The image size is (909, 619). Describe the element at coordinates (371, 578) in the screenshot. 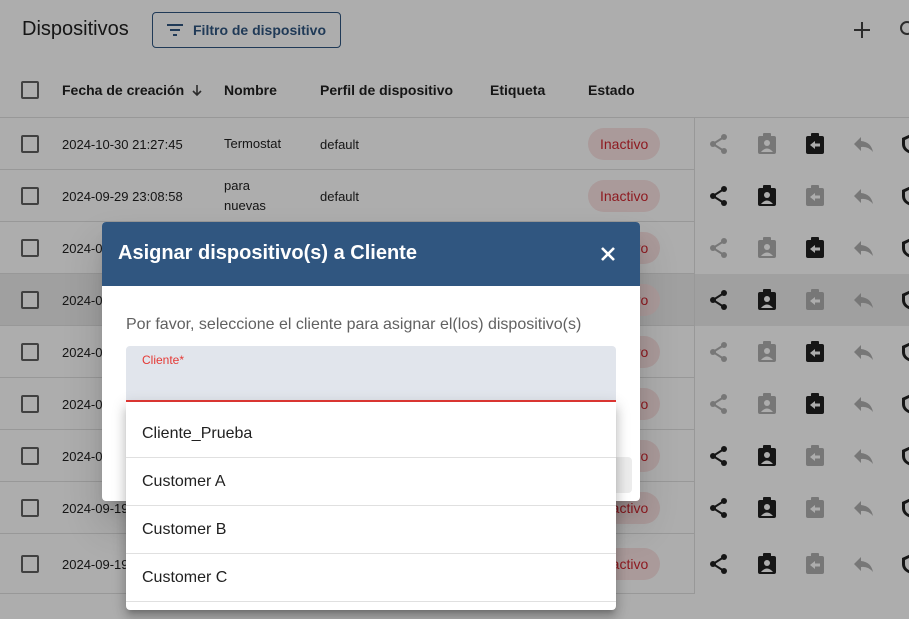

I see `customer-option: Customer C` at that location.